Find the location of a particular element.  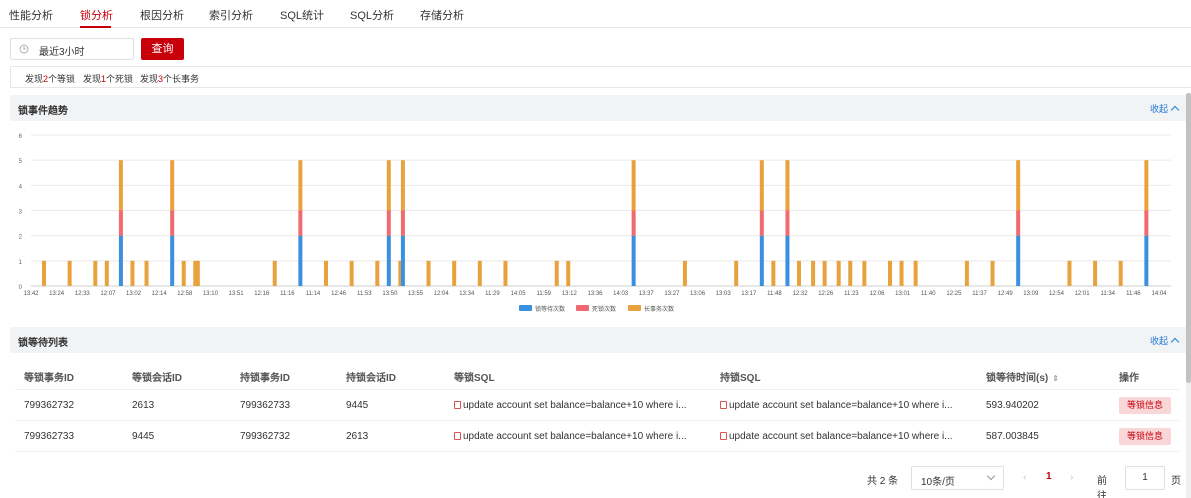

hold-session-id: 9445 is located at coordinates (357, 405).